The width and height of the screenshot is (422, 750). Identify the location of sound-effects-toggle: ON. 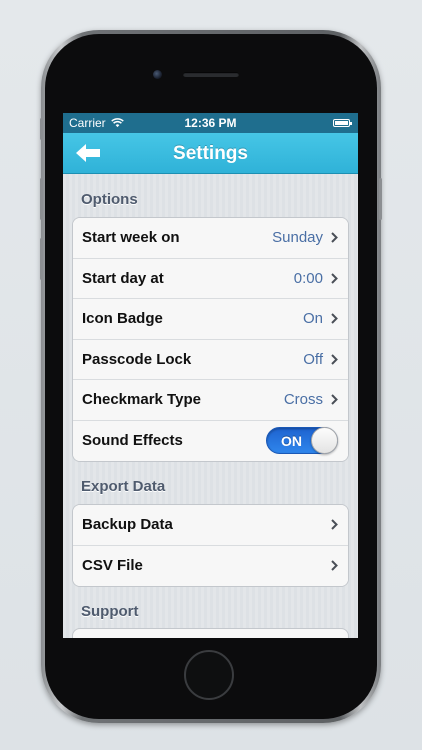
(302, 441).